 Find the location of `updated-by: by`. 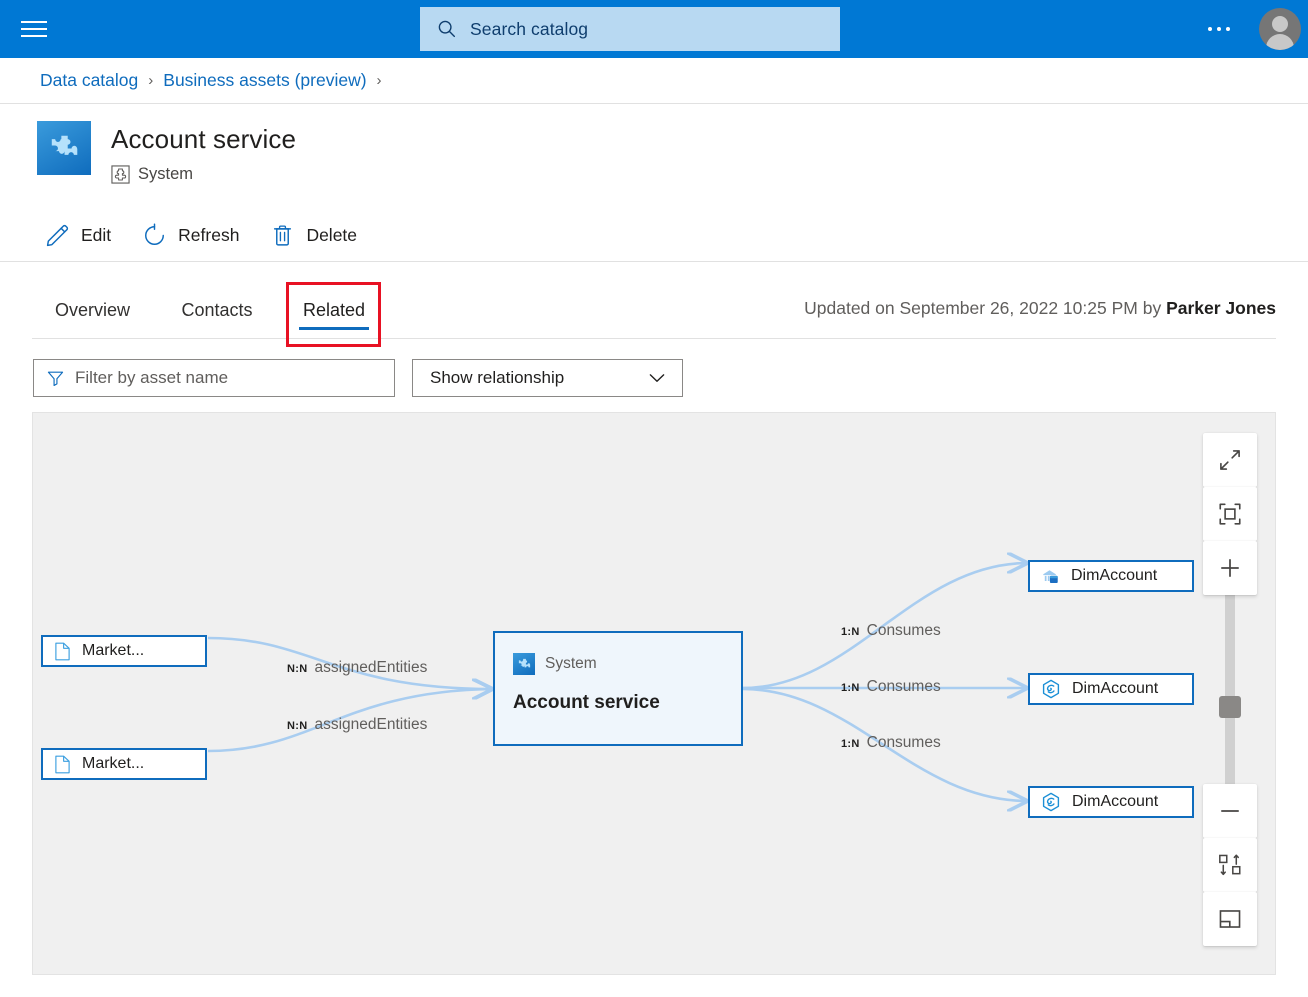

updated-by: by is located at coordinates (1152, 308).